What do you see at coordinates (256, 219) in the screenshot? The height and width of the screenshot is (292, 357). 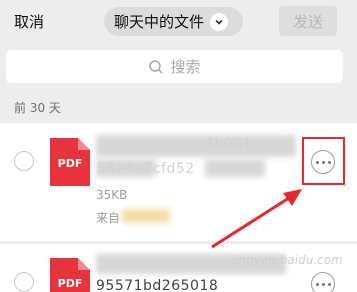 I see `annotation-arrow` at bounding box center [256, 219].